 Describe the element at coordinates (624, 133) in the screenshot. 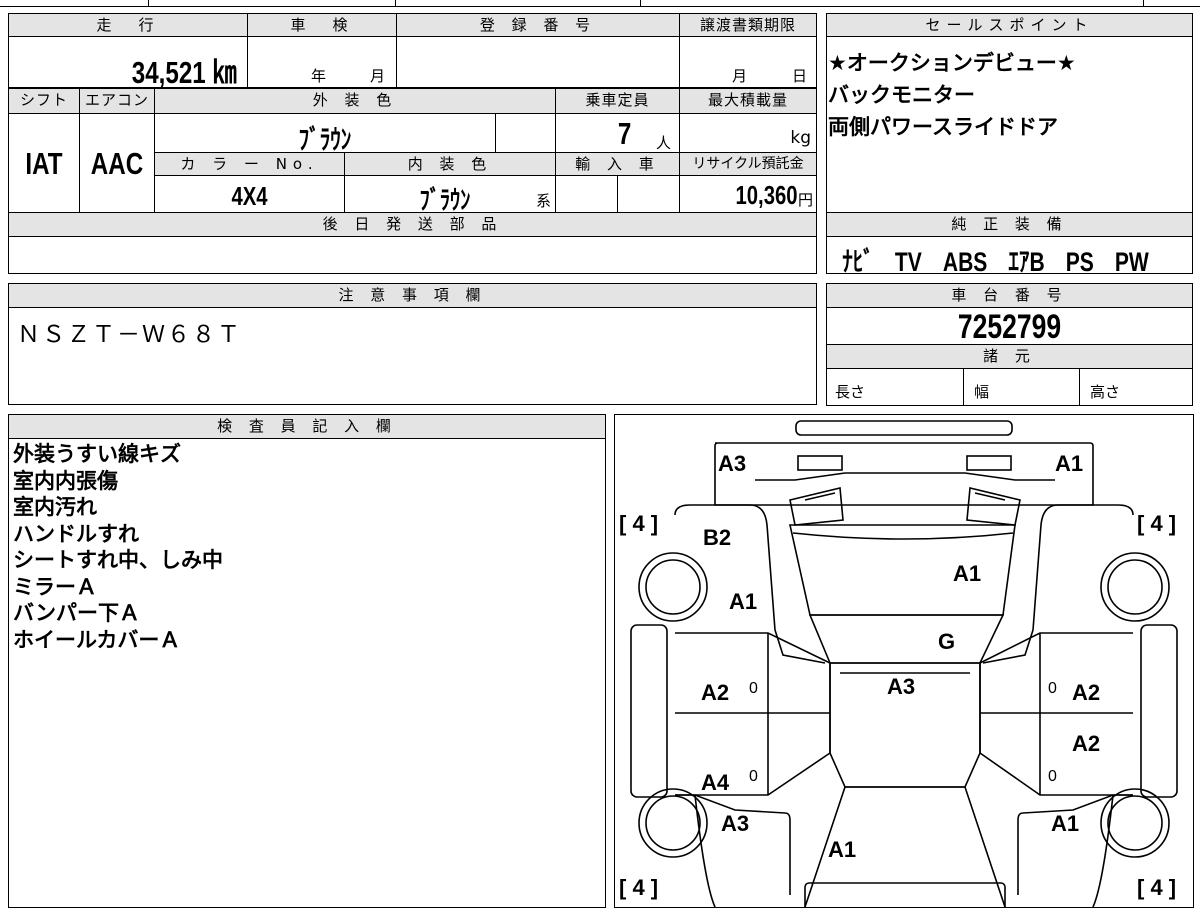

I see `capacity-value: 7` at that location.